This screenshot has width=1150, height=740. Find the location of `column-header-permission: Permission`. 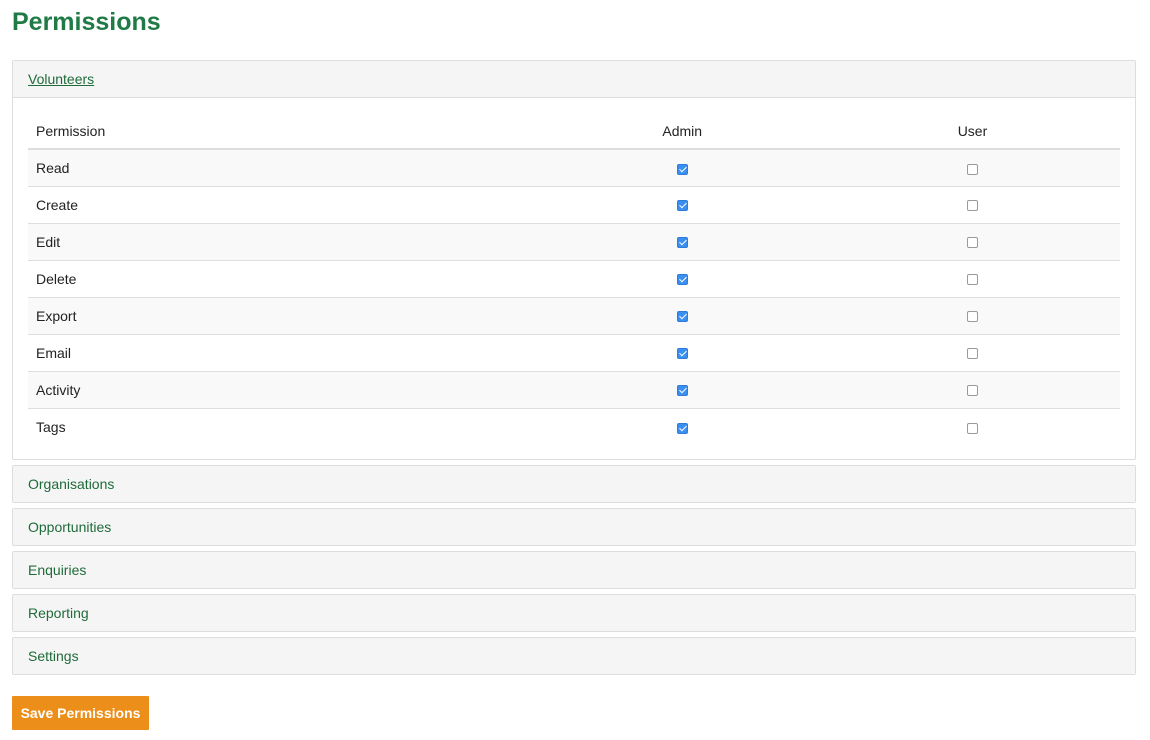

column-header-permission: Permission is located at coordinates (284, 131).